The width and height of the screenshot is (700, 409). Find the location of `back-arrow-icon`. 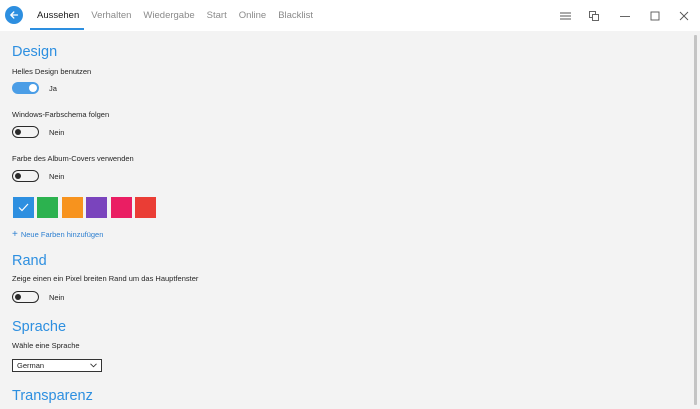

back-arrow-icon is located at coordinates (14, 15).